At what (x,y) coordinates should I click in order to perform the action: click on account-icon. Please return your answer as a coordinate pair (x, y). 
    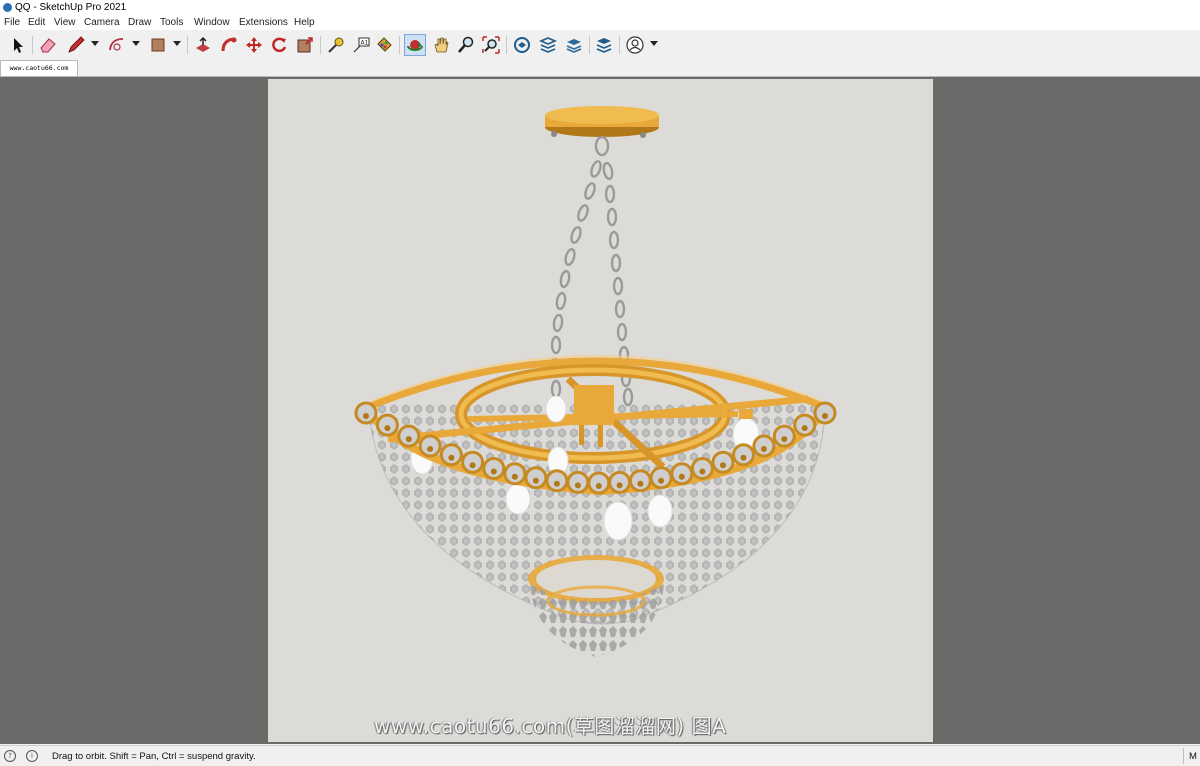
    Looking at the image, I should click on (635, 45).